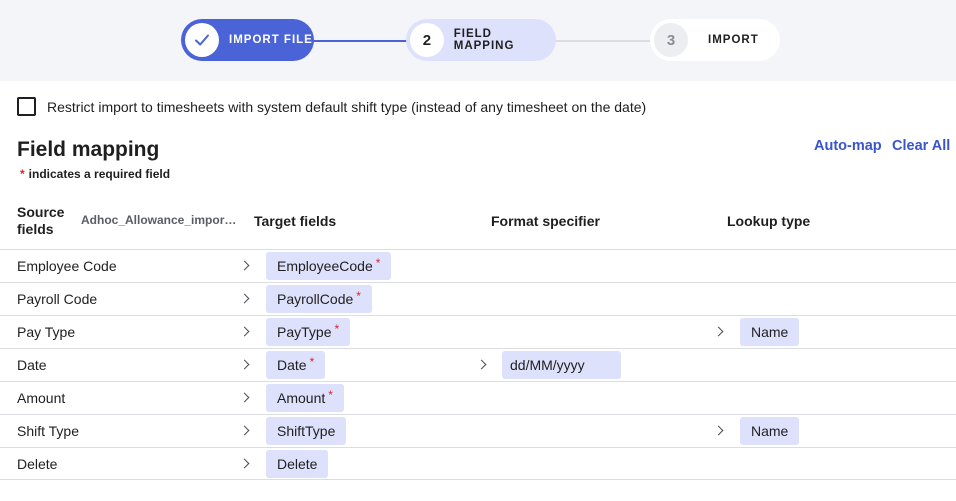 This screenshot has width=956, height=501. What do you see at coordinates (88, 149) in the screenshot?
I see `page-title: Field mapping` at bounding box center [88, 149].